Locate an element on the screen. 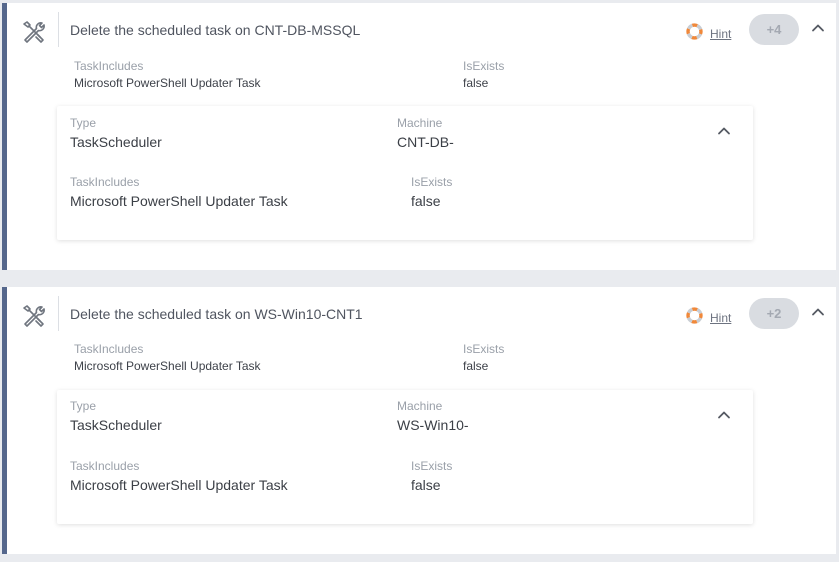 The width and height of the screenshot is (839, 562). count-badge: +4 is located at coordinates (774, 29).